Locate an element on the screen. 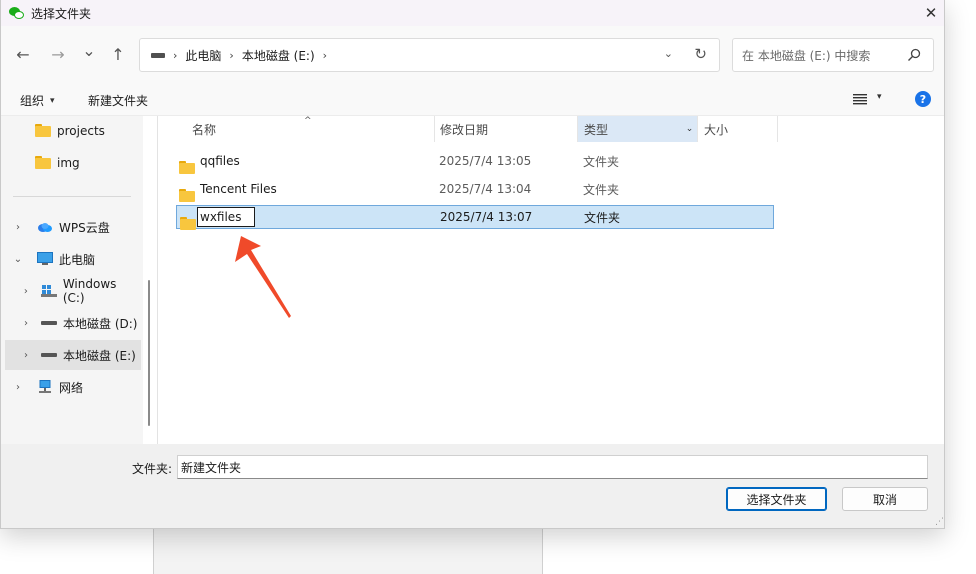  sidebar-item-label: 本地磁盘 (E:) is located at coordinates (99, 355).